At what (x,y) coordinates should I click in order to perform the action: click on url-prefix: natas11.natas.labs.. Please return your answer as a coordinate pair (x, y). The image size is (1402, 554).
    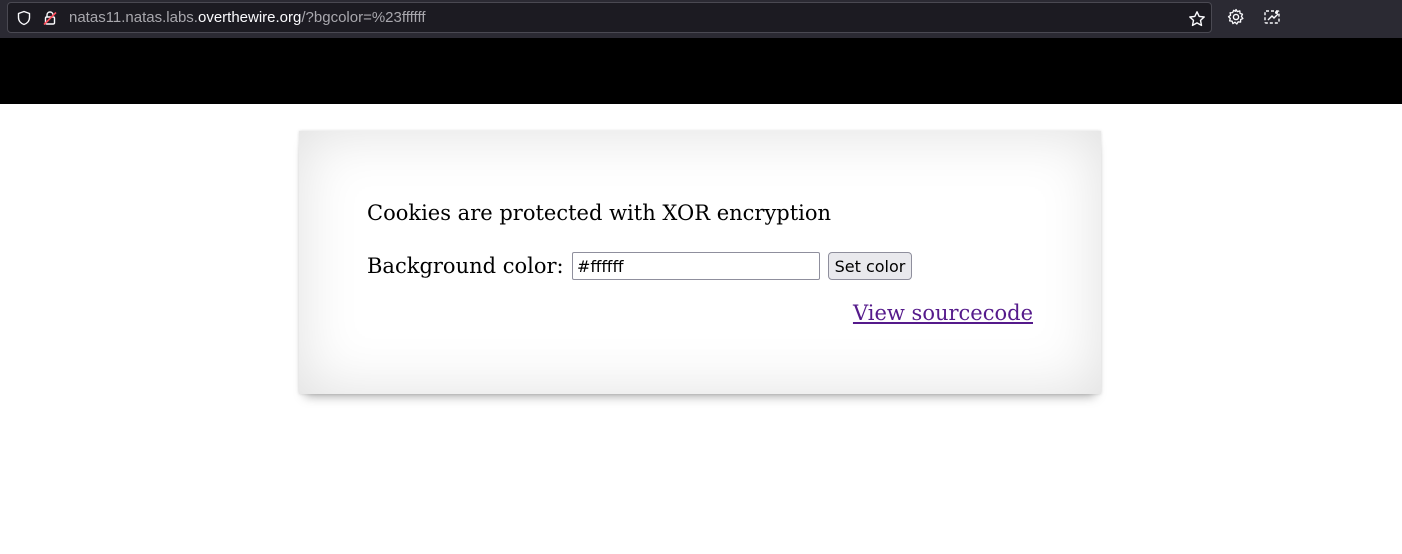
    Looking at the image, I should click on (133, 17).